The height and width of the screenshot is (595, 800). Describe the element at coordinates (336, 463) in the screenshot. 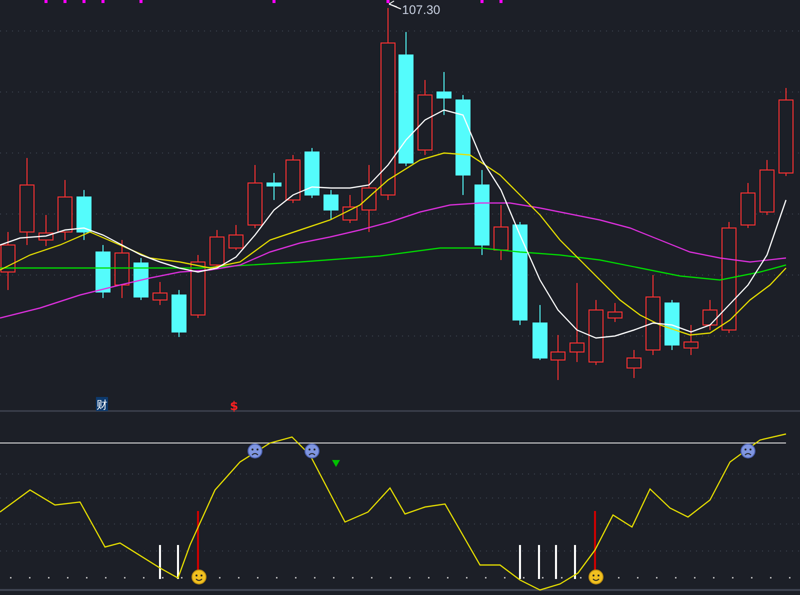

I see `triangle-icon` at that location.